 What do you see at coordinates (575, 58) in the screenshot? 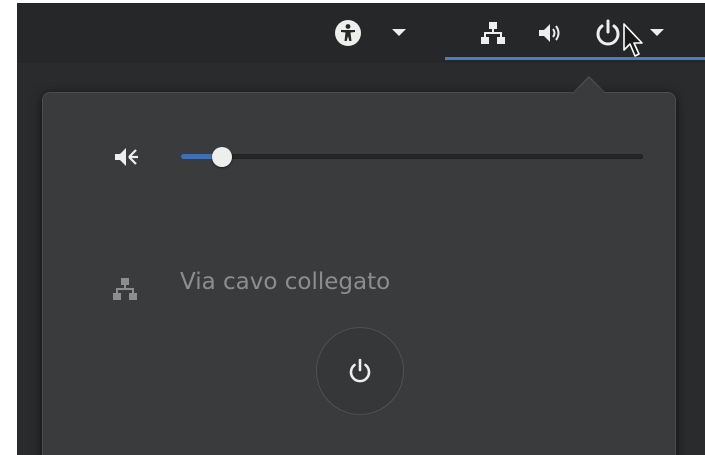
I see `active-indicator-underline` at bounding box center [575, 58].